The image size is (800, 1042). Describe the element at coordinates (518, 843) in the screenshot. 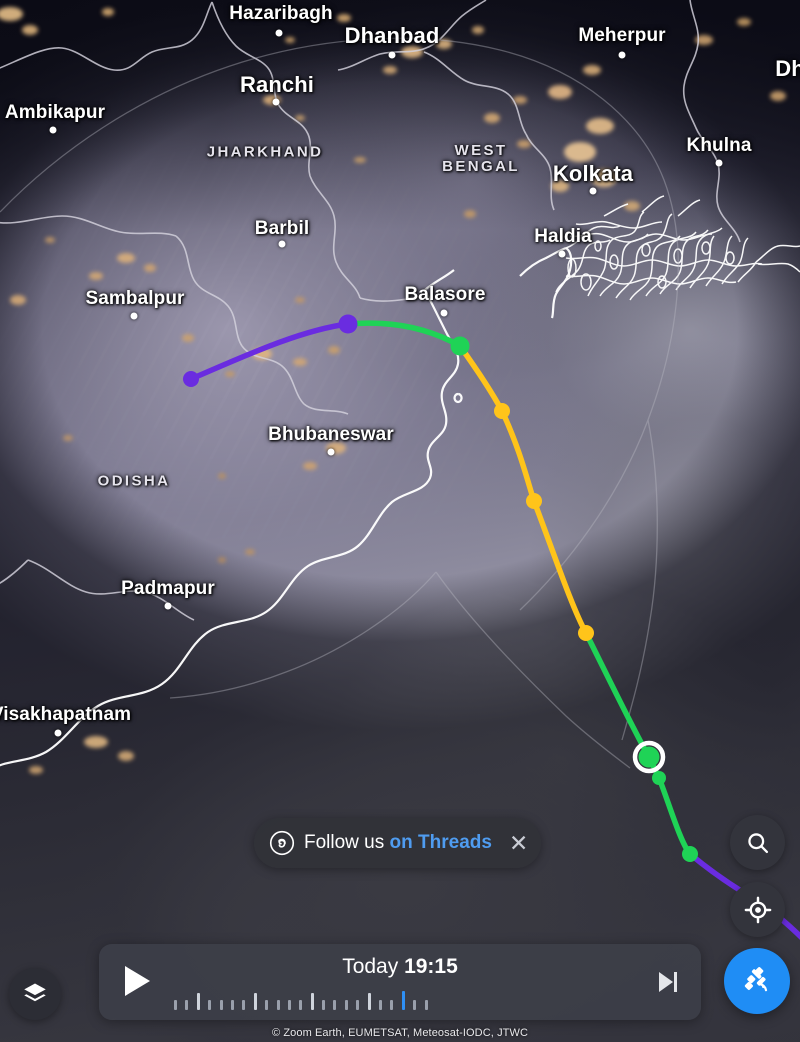

I see `close-icon: ✕` at that location.